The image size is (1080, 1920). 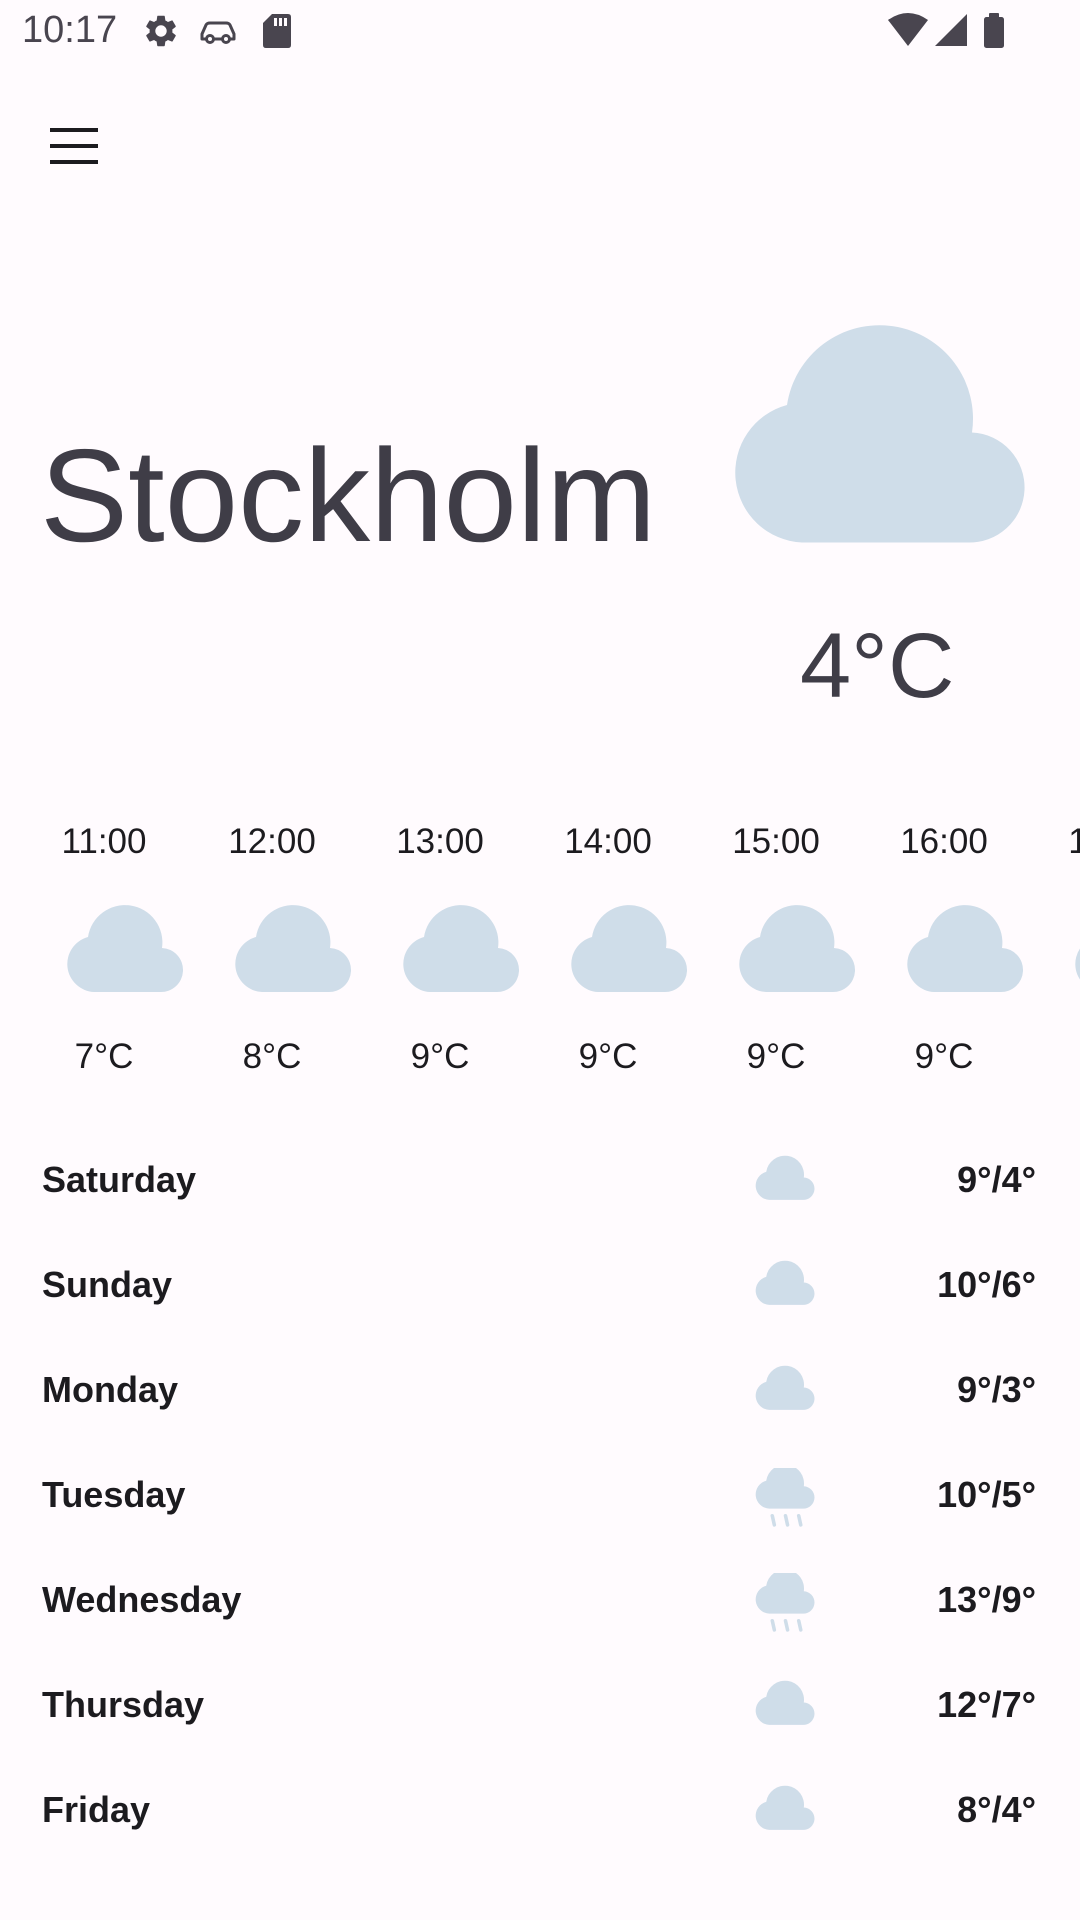 What do you see at coordinates (142, 1599) in the screenshot?
I see `day-name: Wednesday` at bounding box center [142, 1599].